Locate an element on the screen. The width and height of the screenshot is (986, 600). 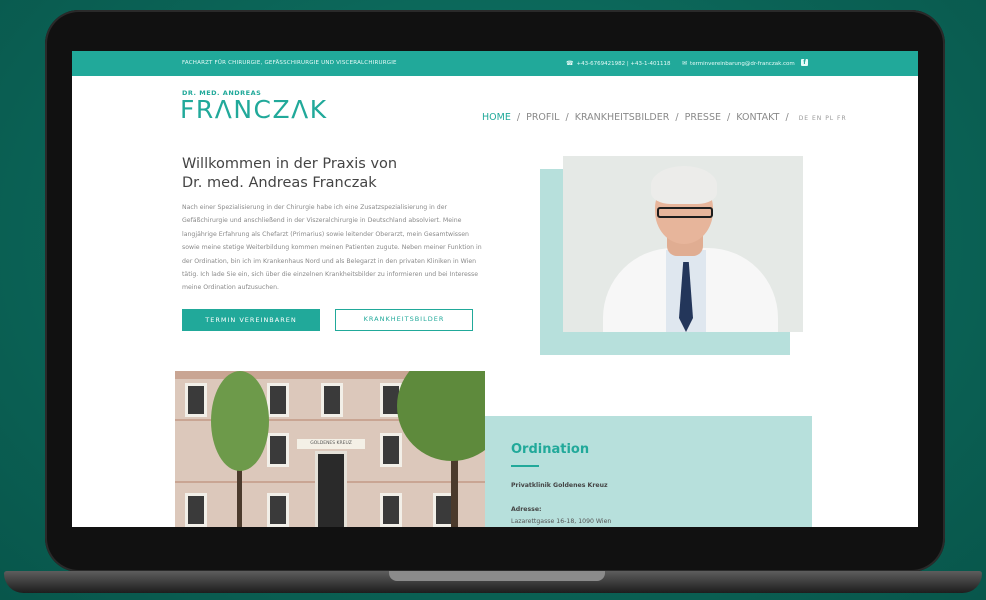
nav-presse: PRESSE is located at coordinates (703, 117).